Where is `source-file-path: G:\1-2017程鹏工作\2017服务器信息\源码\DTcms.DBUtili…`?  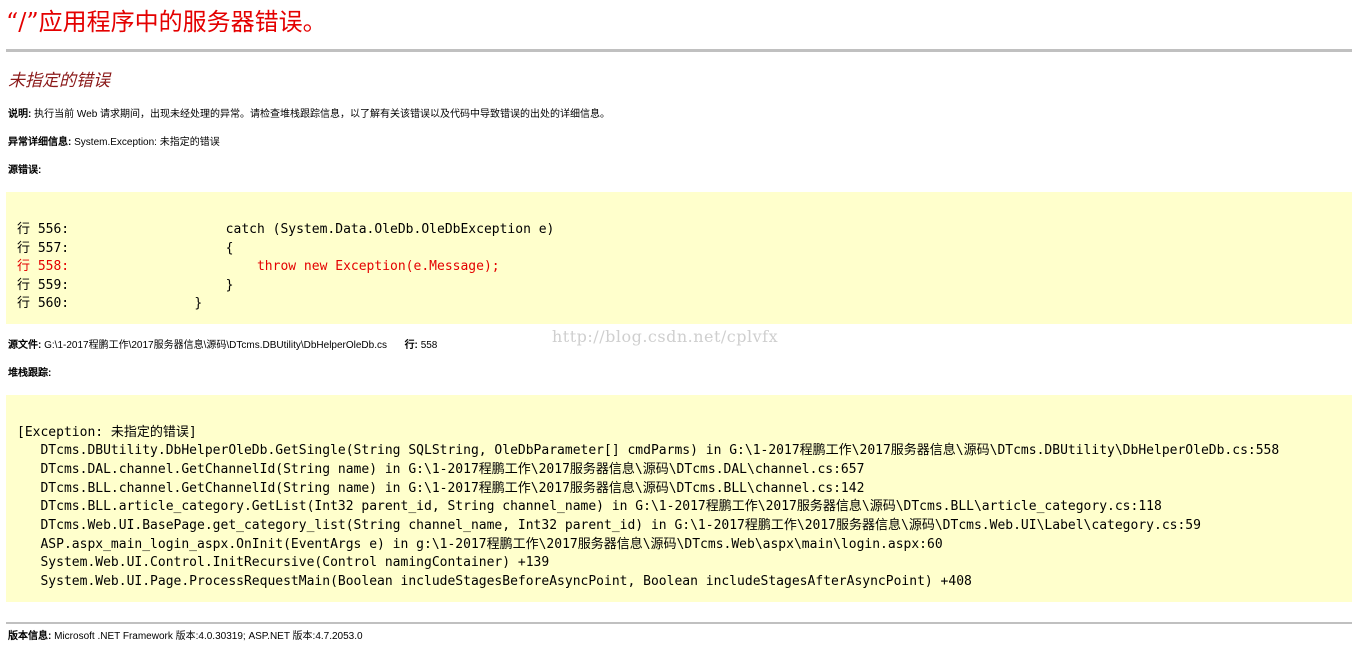
source-file-path: G:\1-2017程鹏工作\2017服务器信息\源码\DTcms.DBUtili… is located at coordinates (215, 345).